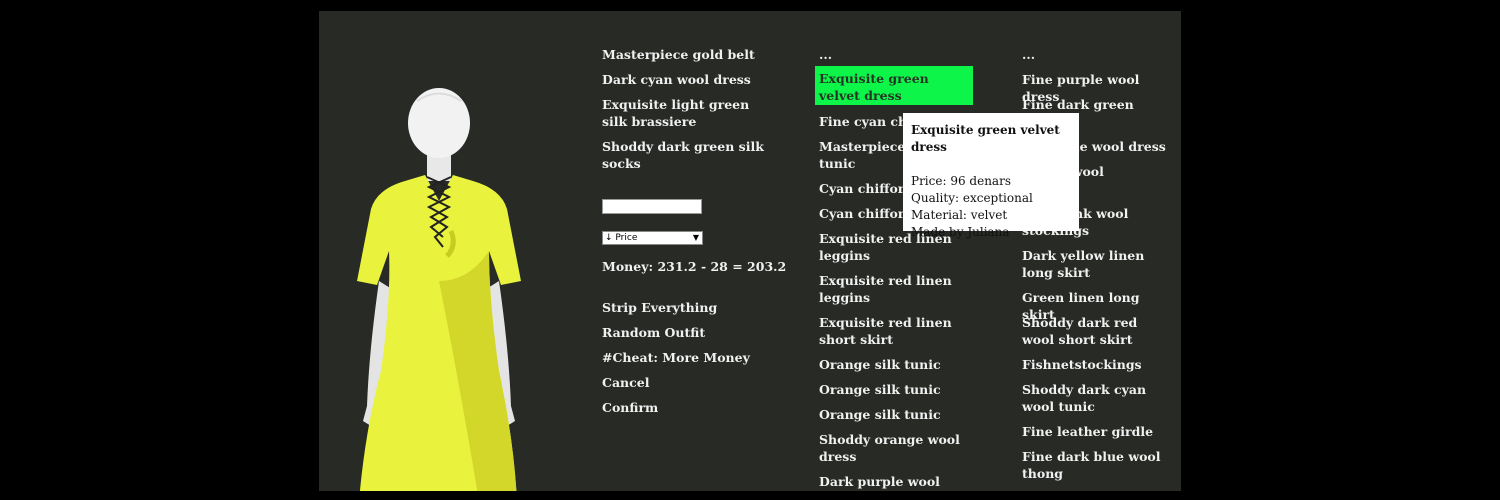 This screenshot has height=500, width=1500. Describe the element at coordinates (1097, 331) in the screenshot. I see `shop-item: Shoddy dark red wool short skirt` at that location.